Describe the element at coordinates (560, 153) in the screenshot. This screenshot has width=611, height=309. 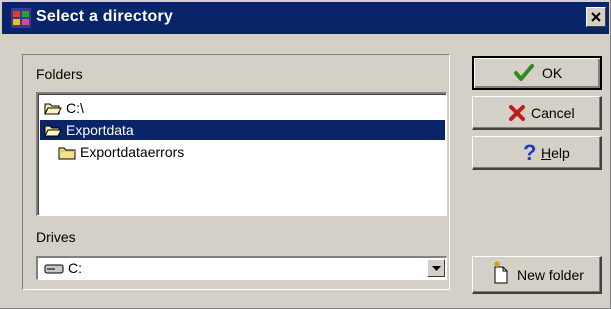
I see `help-rest: elp` at that location.